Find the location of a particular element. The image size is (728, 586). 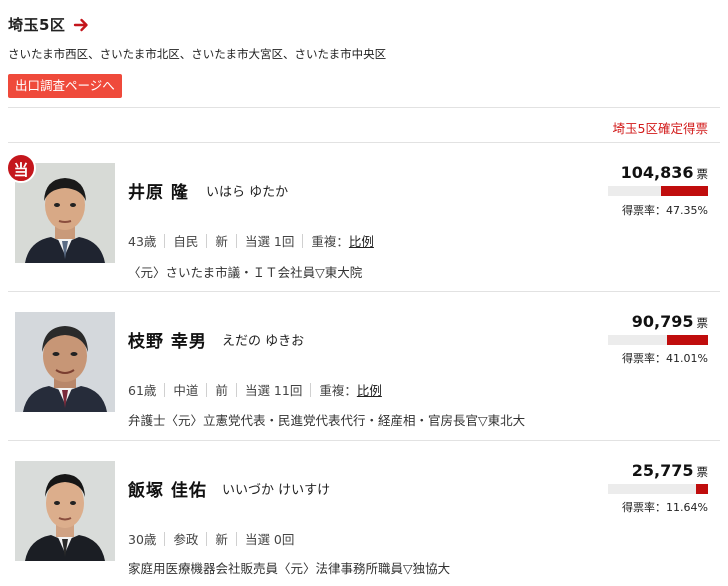

confirmed-votes-link: 埼玉5区確定得票 is located at coordinates (660, 127).